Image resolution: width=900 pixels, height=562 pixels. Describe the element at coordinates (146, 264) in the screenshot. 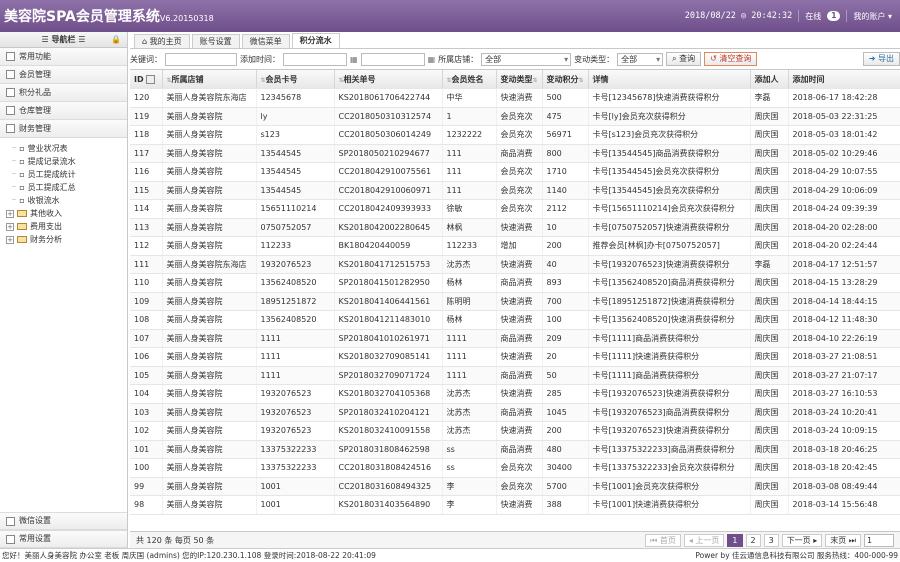

I see `table-cell: 111` at that location.